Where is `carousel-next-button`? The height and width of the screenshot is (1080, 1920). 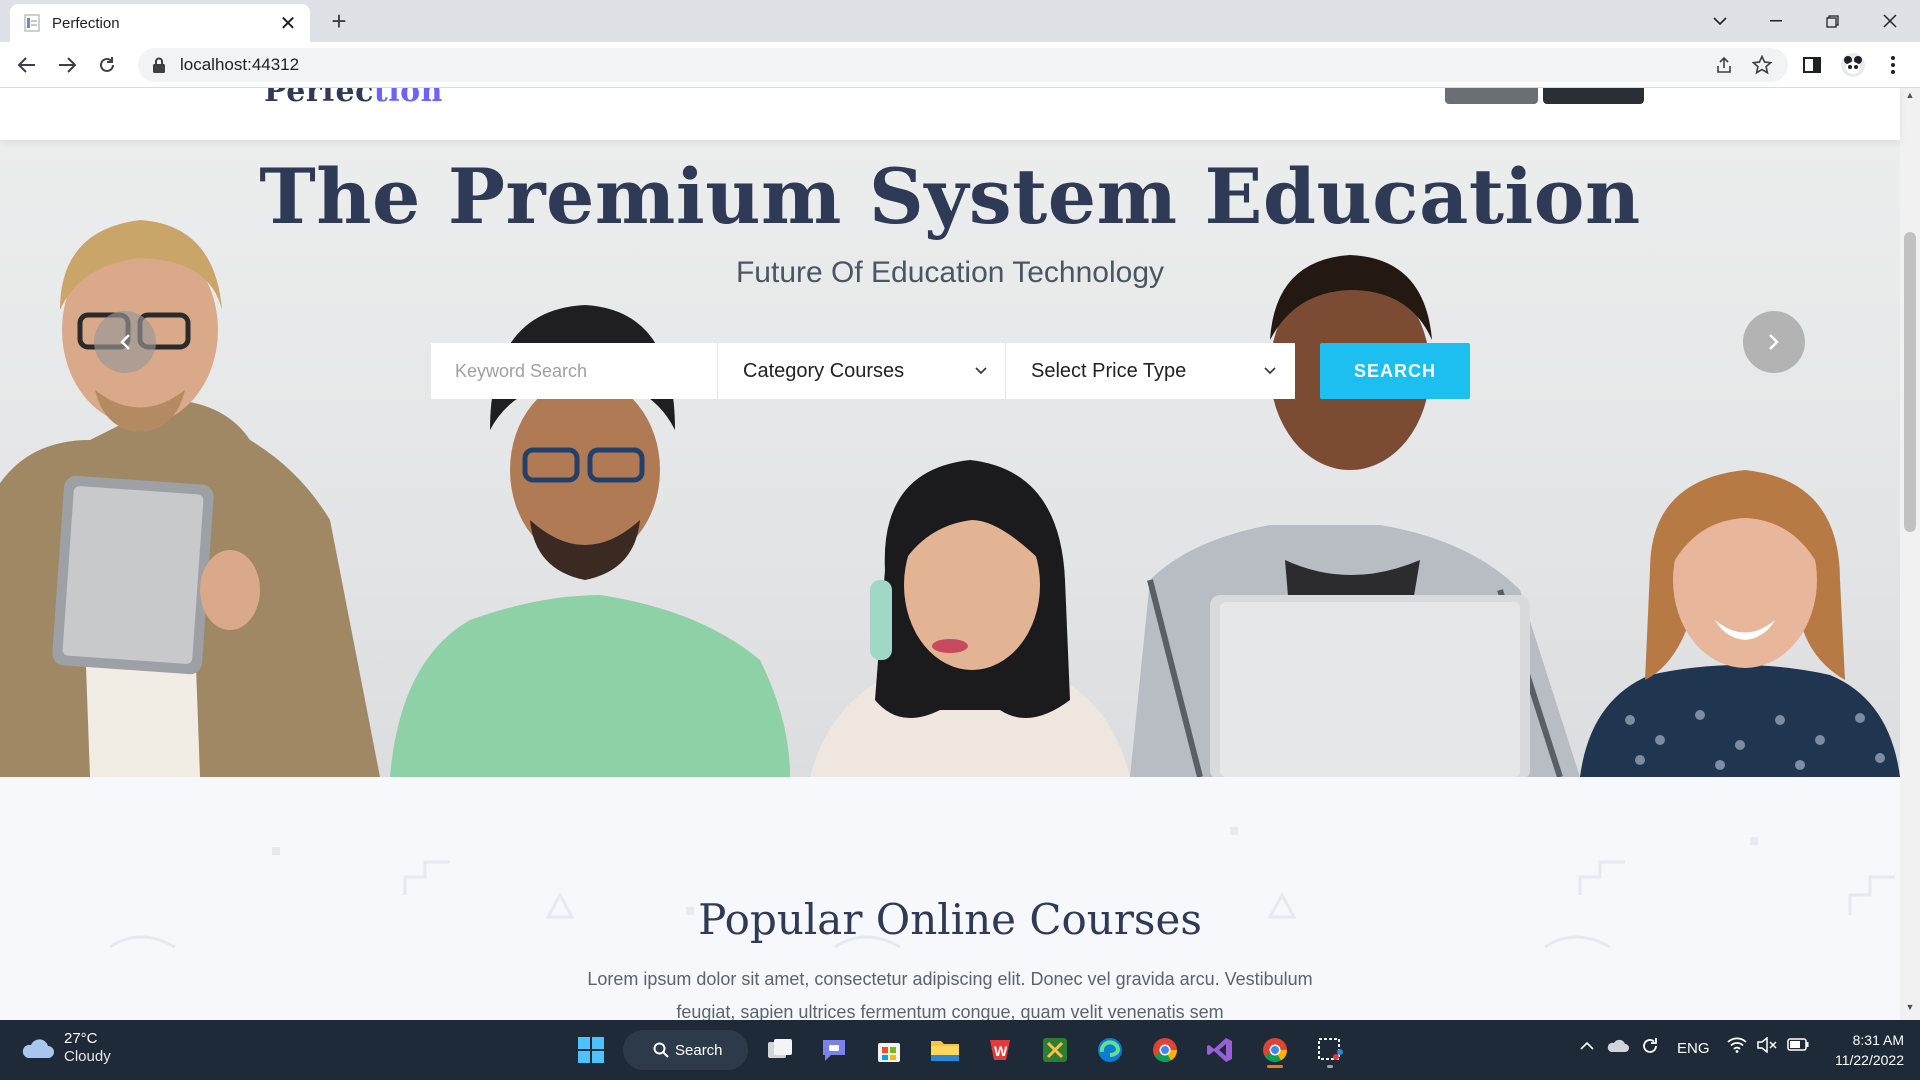 carousel-next-button is located at coordinates (1774, 342).